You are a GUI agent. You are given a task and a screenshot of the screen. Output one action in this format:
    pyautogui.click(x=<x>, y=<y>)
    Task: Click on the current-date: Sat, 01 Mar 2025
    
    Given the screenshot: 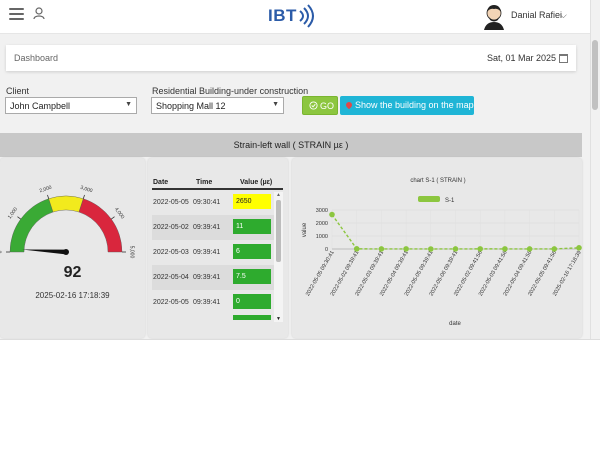 What is the action you would take?
    pyautogui.click(x=521, y=58)
    